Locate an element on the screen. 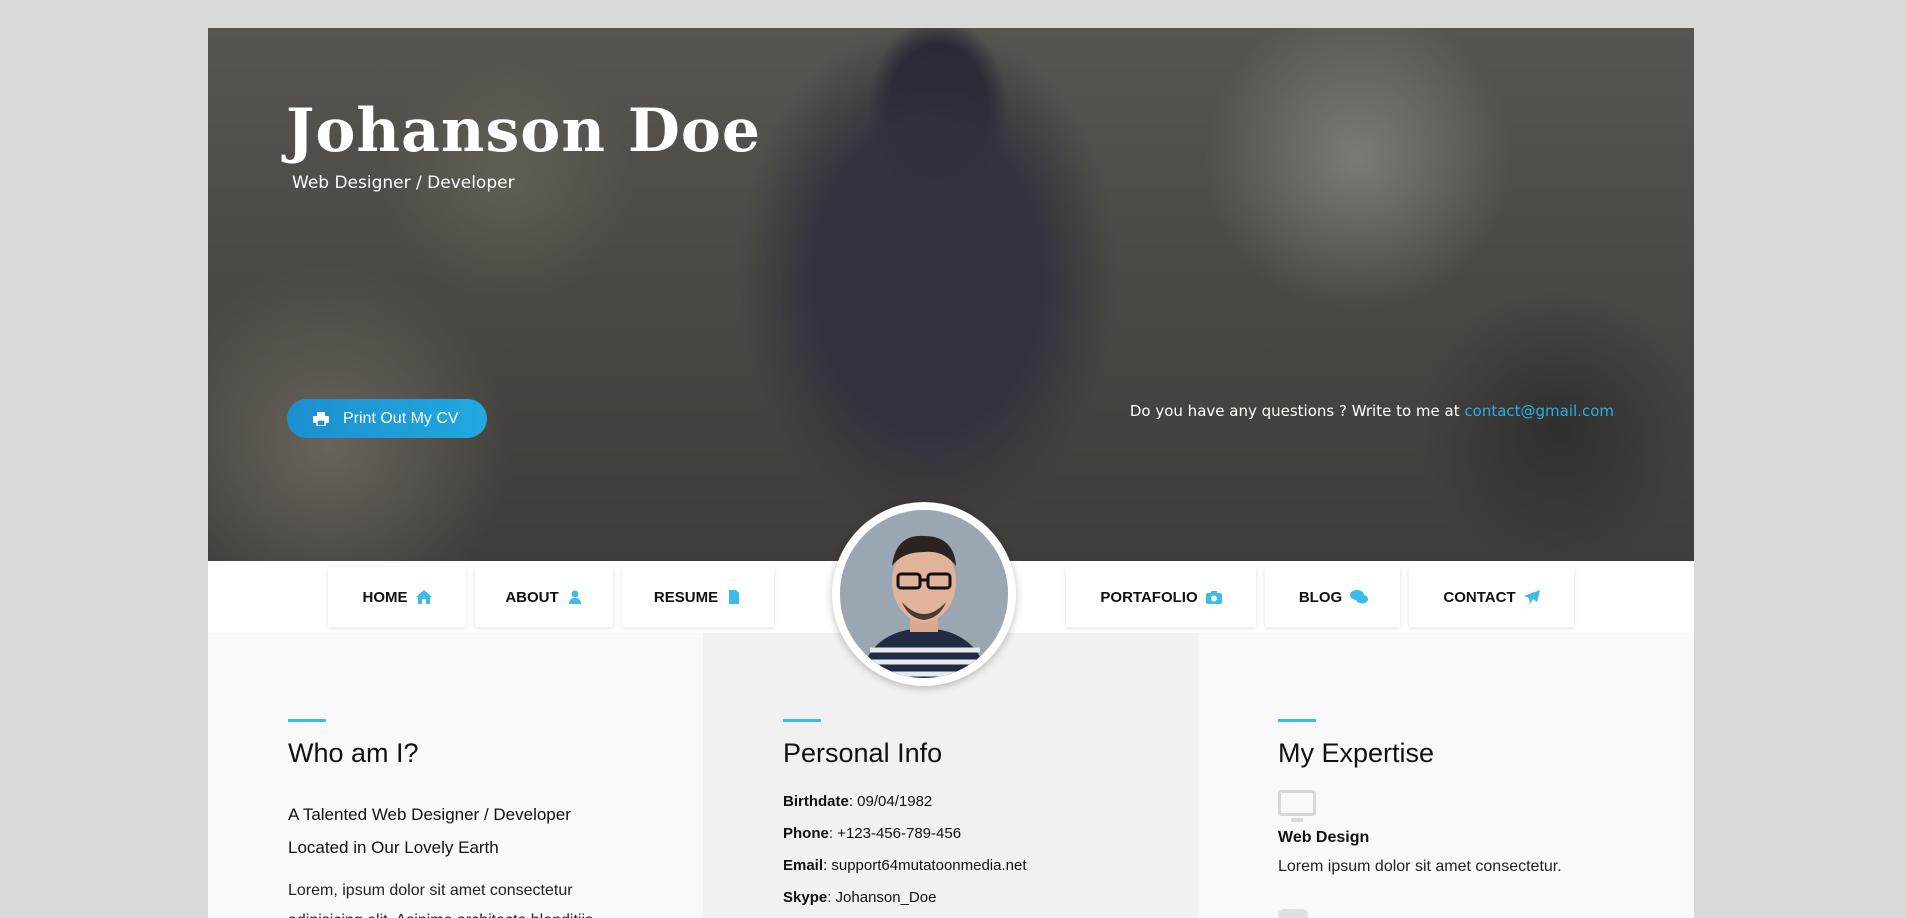 The image size is (1906, 918). info-label: Email is located at coordinates (803, 865).